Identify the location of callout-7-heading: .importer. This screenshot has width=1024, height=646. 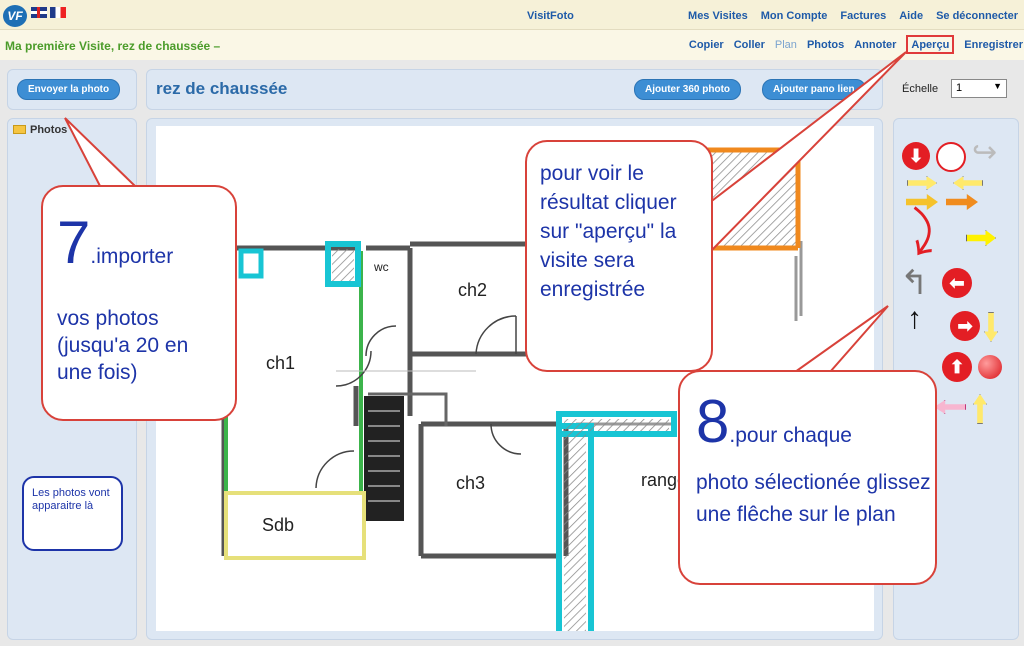
(132, 256).